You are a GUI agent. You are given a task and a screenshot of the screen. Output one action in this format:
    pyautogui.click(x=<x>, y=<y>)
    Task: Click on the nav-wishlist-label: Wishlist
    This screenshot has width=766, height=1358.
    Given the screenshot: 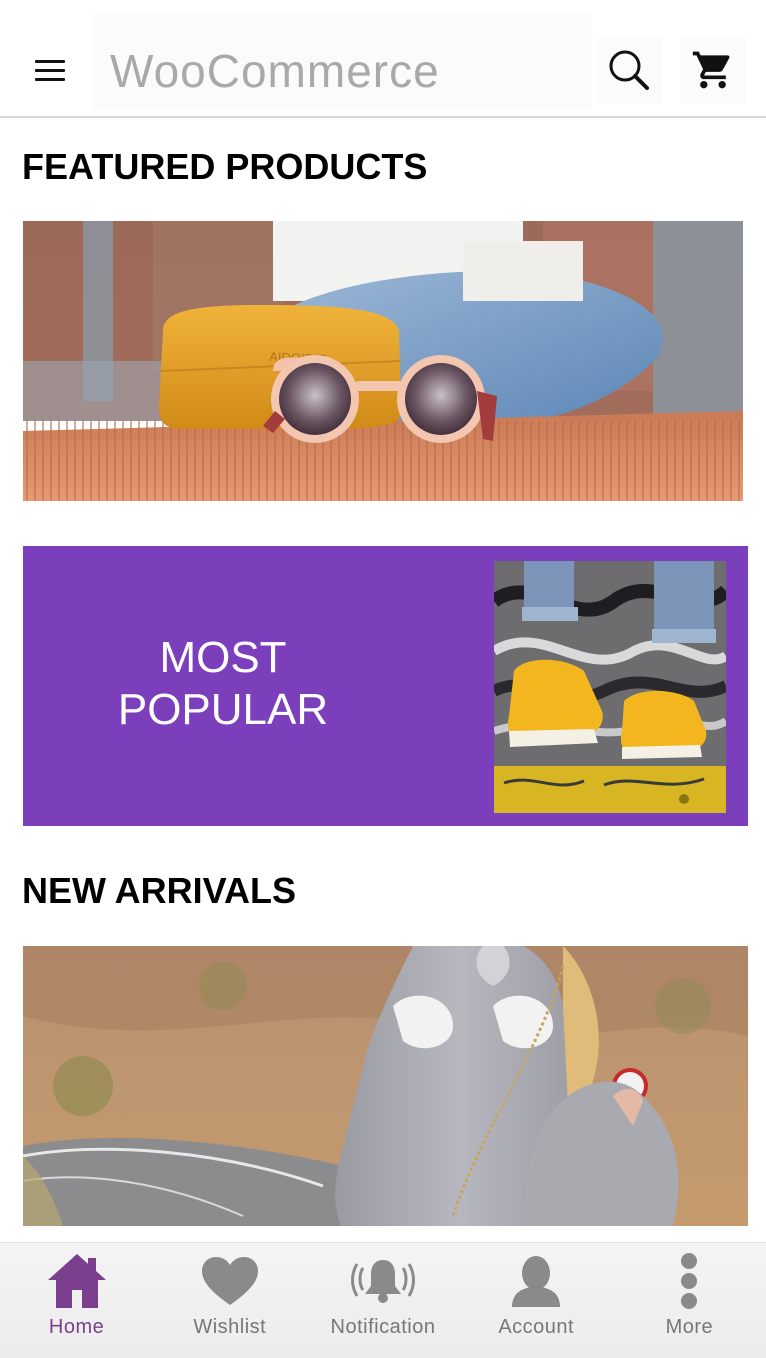 What is the action you would take?
    pyautogui.click(x=230, y=1327)
    